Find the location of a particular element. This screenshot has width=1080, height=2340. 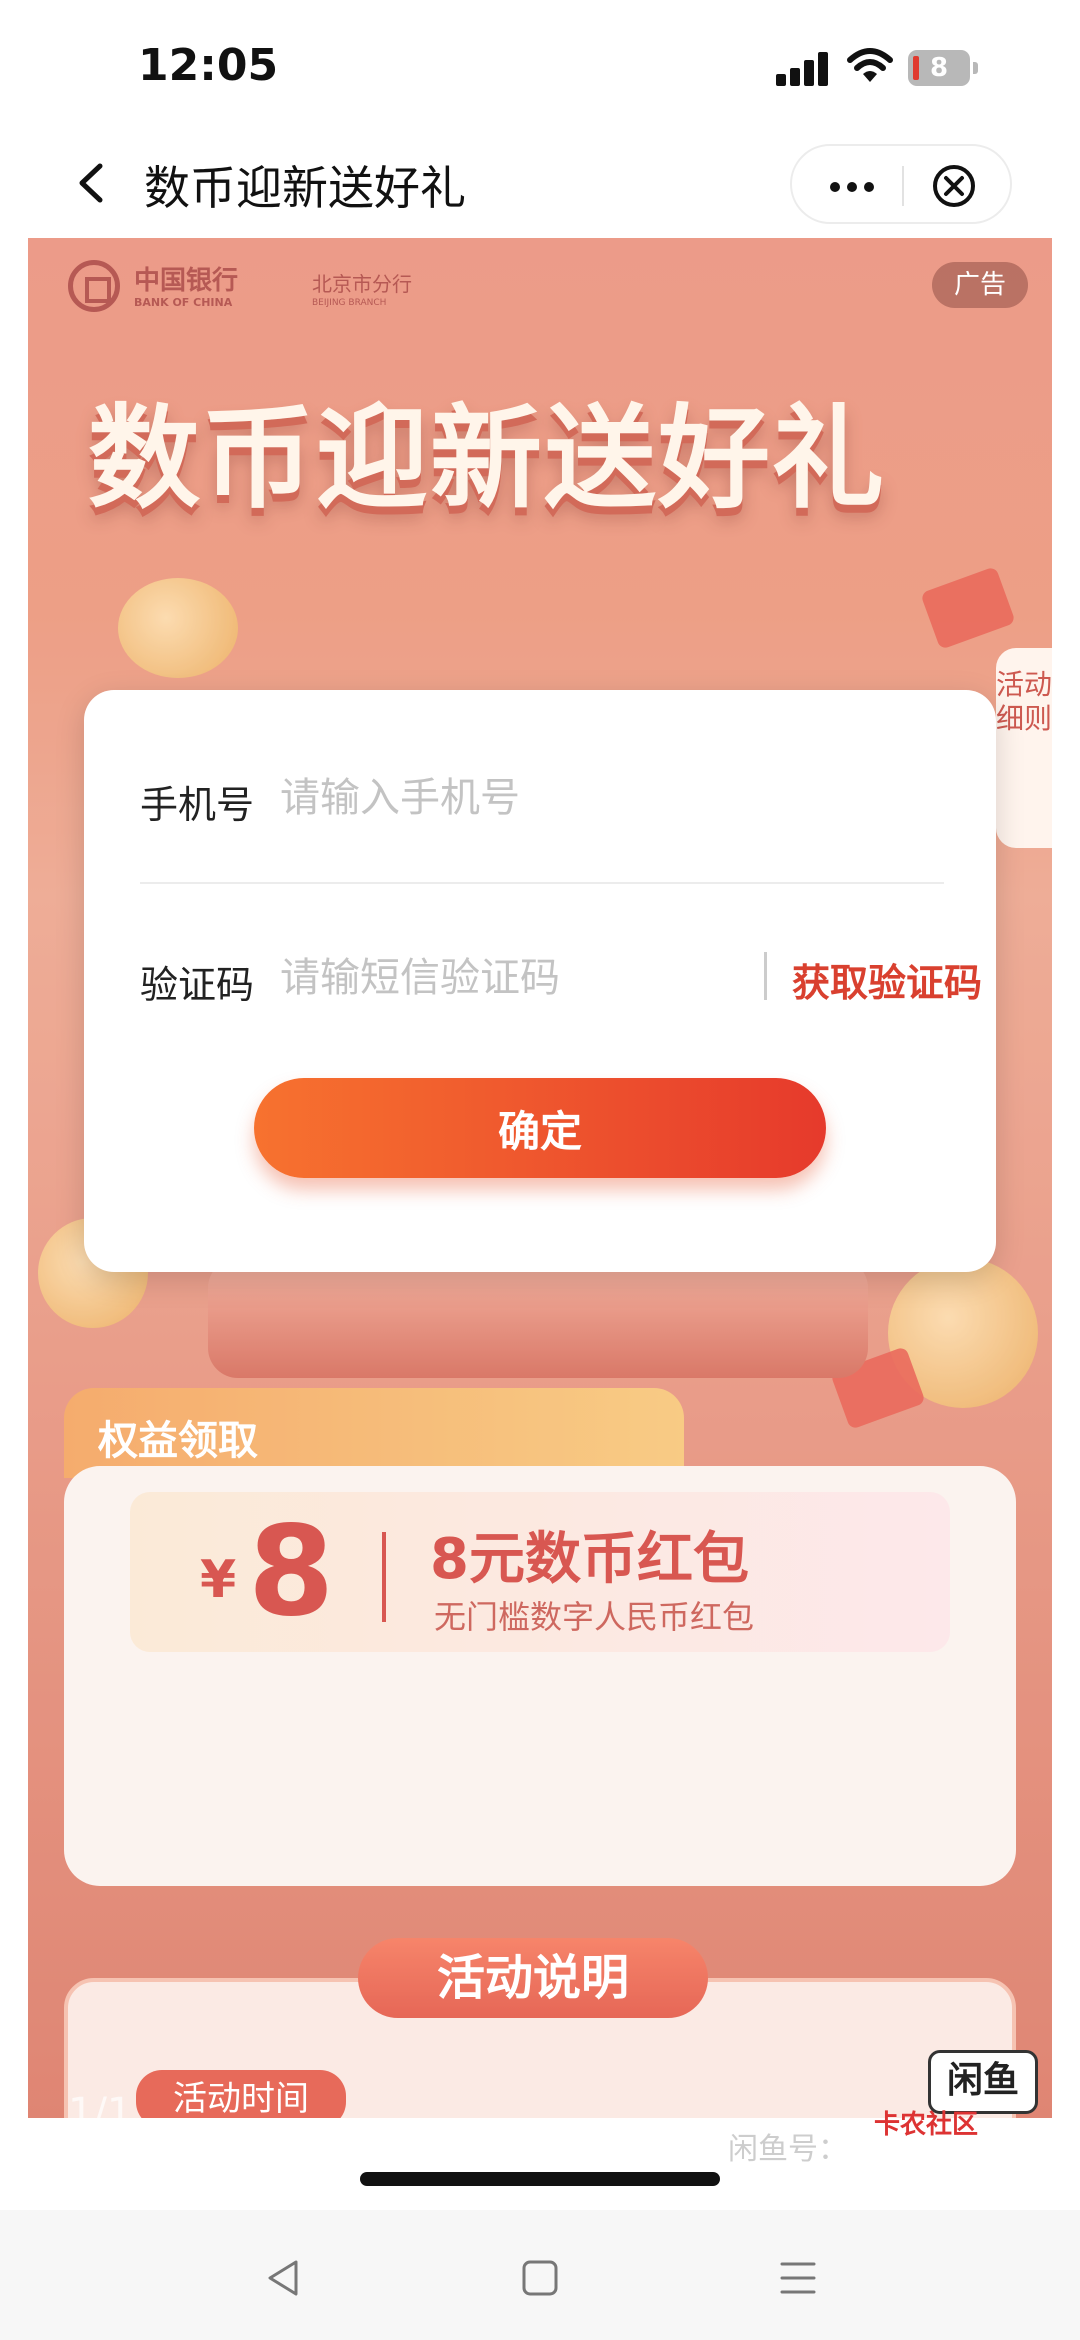

page-indicator: 1/1 is located at coordinates (100, 2113).